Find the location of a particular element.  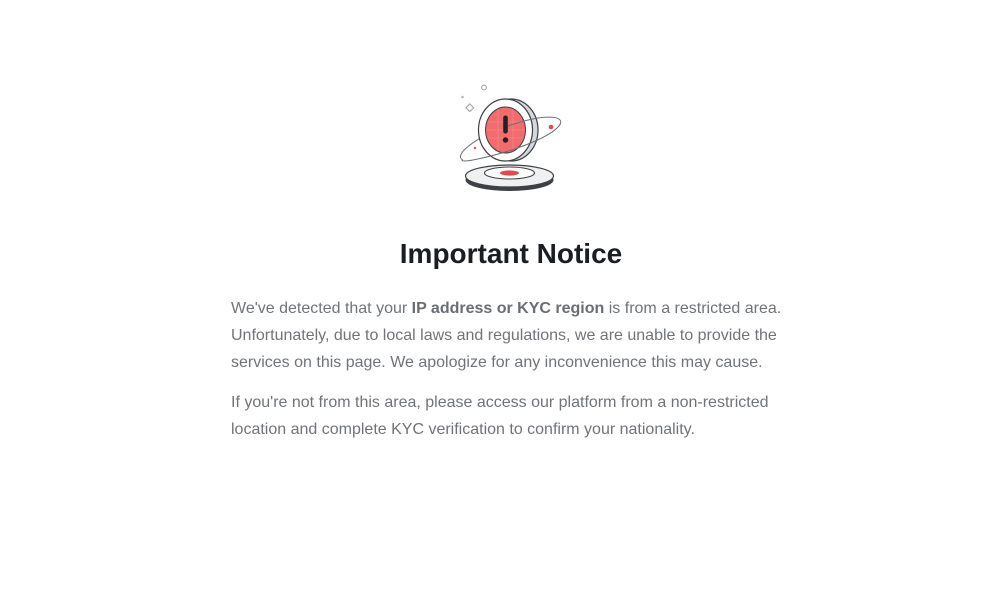

restriction-reason-highlight: IP address or KYC region is located at coordinates (508, 308).